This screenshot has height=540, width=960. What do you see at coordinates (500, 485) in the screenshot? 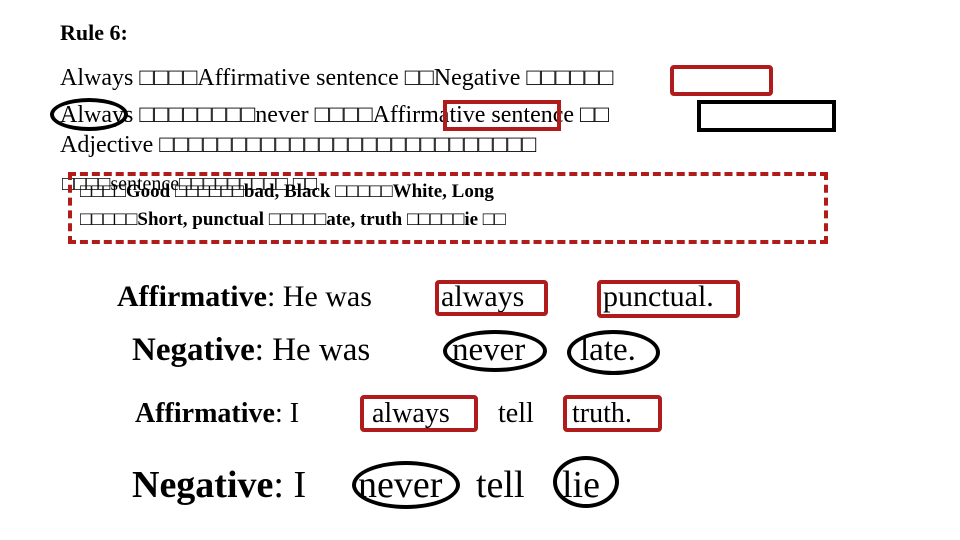
I see `example-4-verb: tell` at bounding box center [500, 485].